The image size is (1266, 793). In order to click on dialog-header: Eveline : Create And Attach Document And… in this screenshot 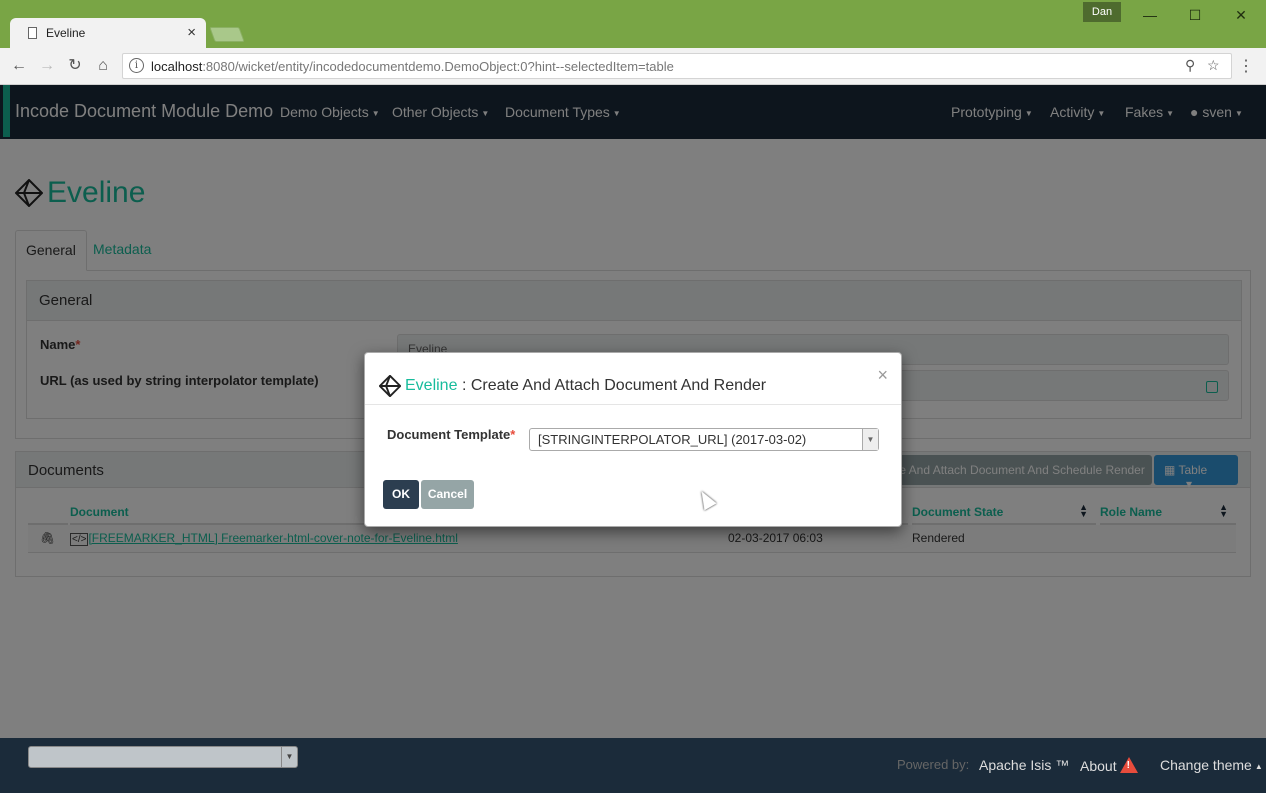, I will do `click(633, 379)`.